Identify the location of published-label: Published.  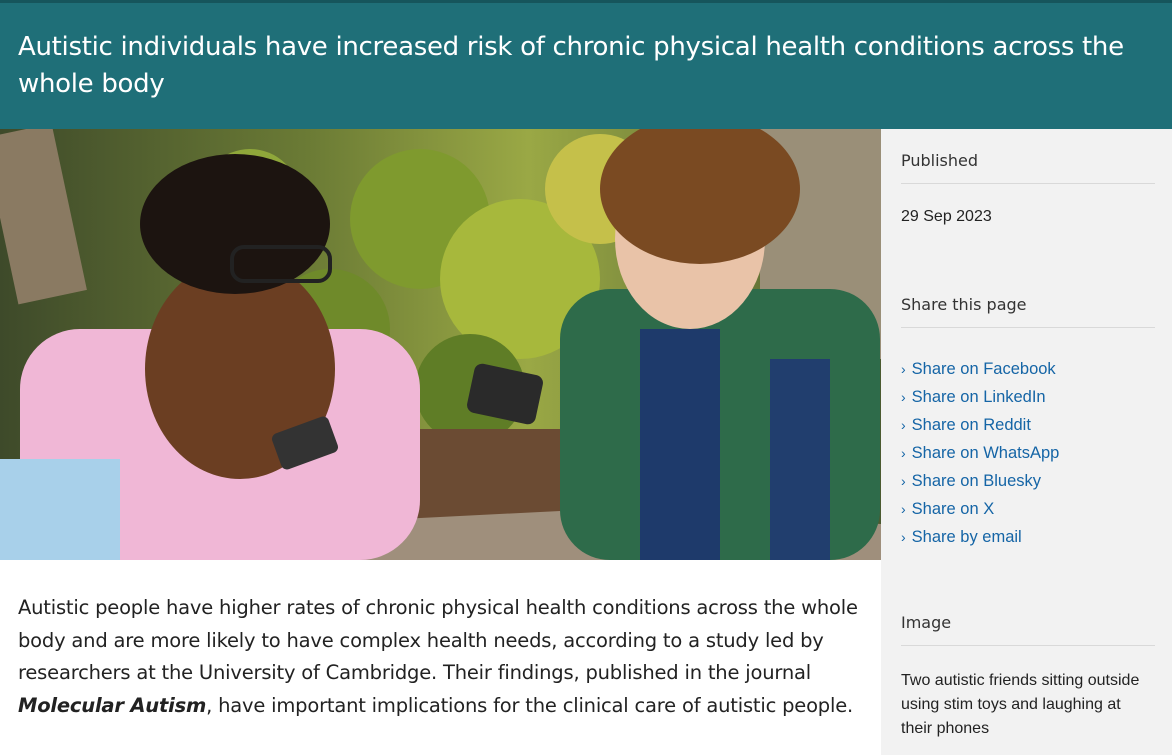
(1028, 167).